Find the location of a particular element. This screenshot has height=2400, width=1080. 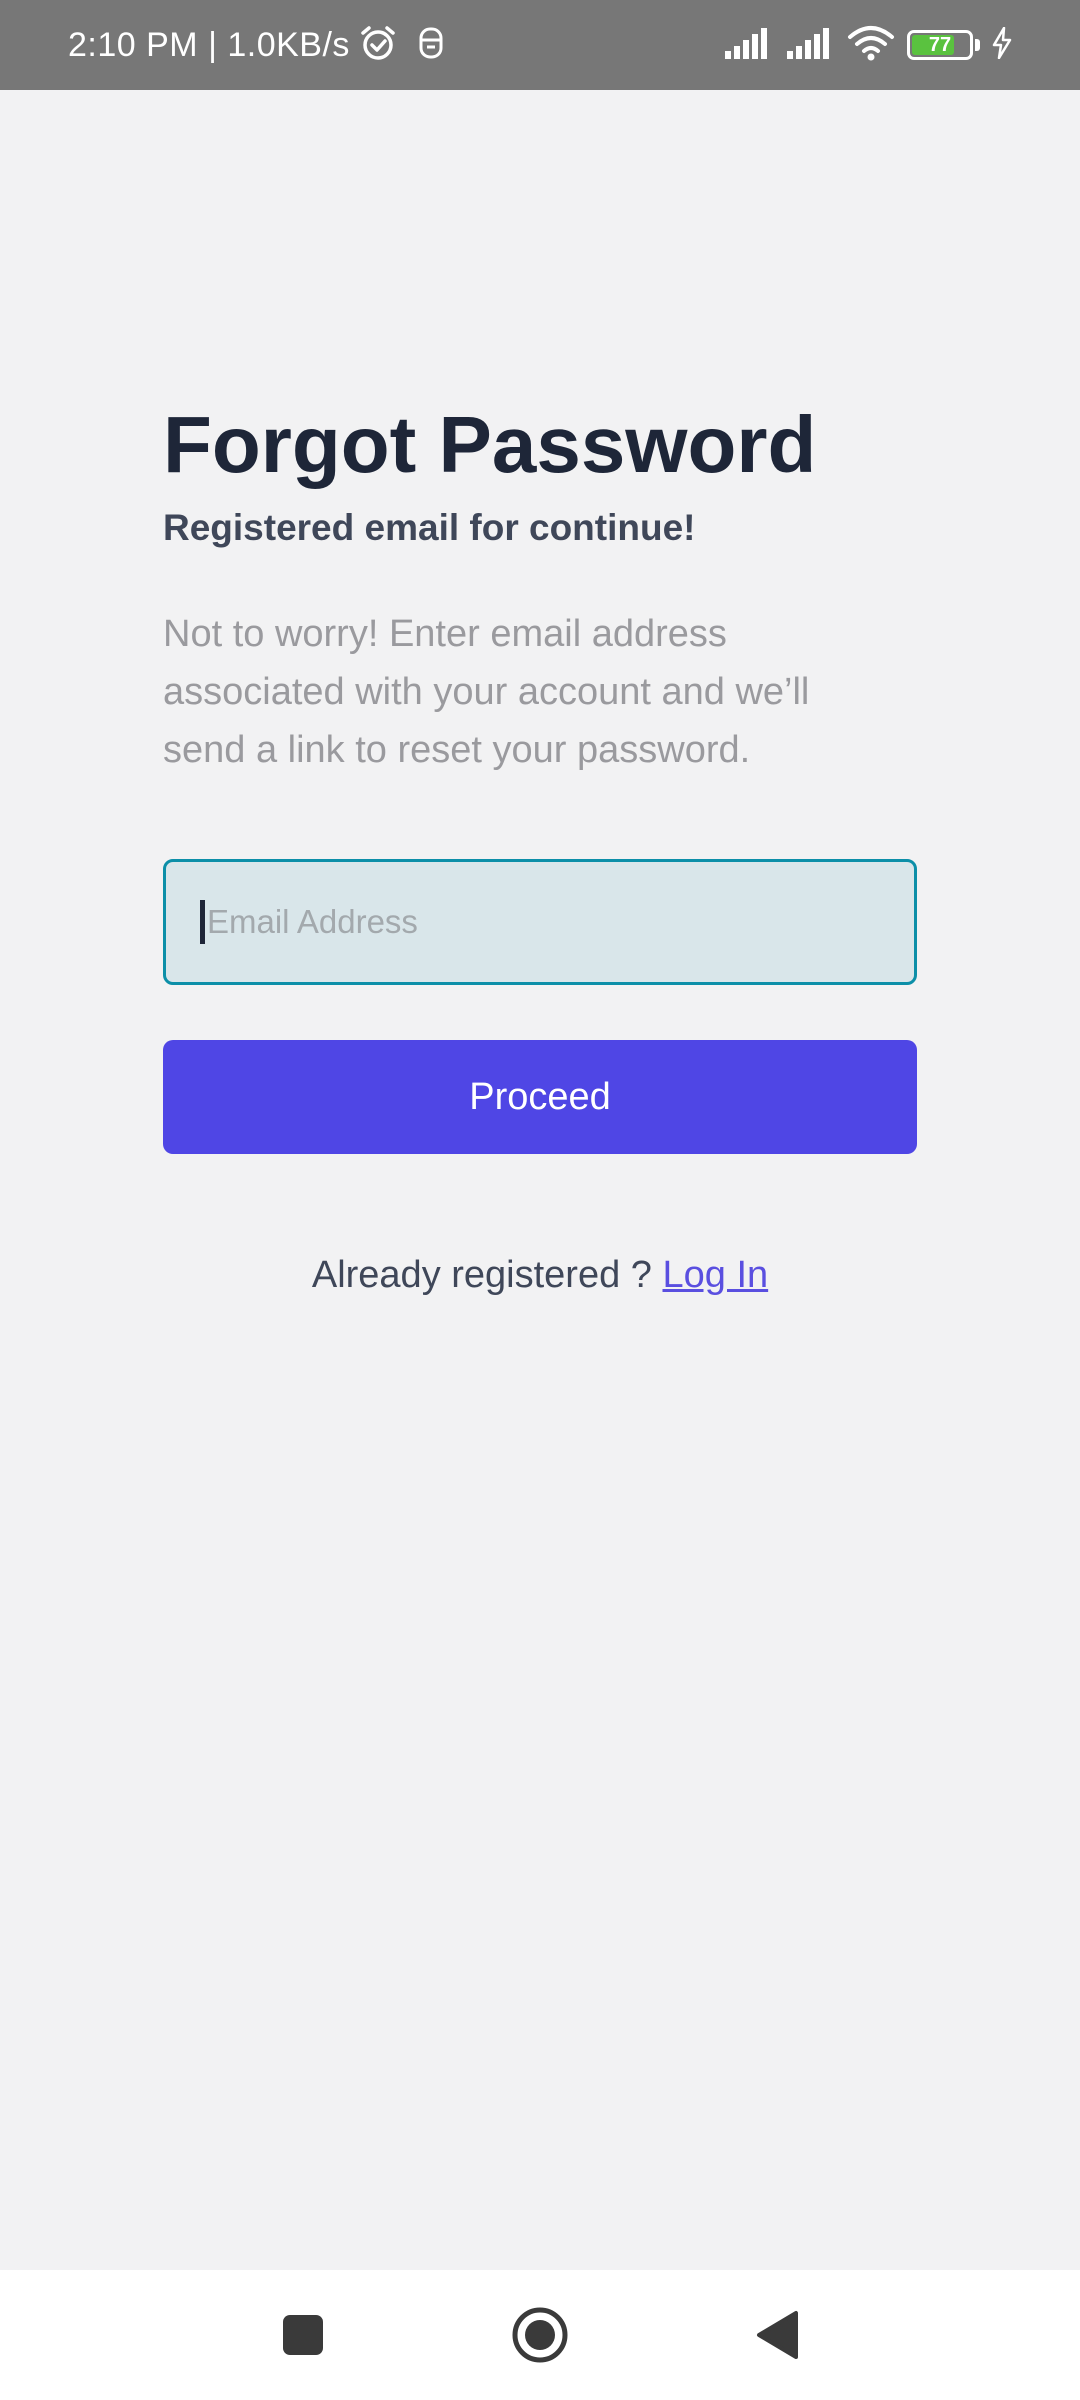

back-button is located at coordinates (777, 2335).